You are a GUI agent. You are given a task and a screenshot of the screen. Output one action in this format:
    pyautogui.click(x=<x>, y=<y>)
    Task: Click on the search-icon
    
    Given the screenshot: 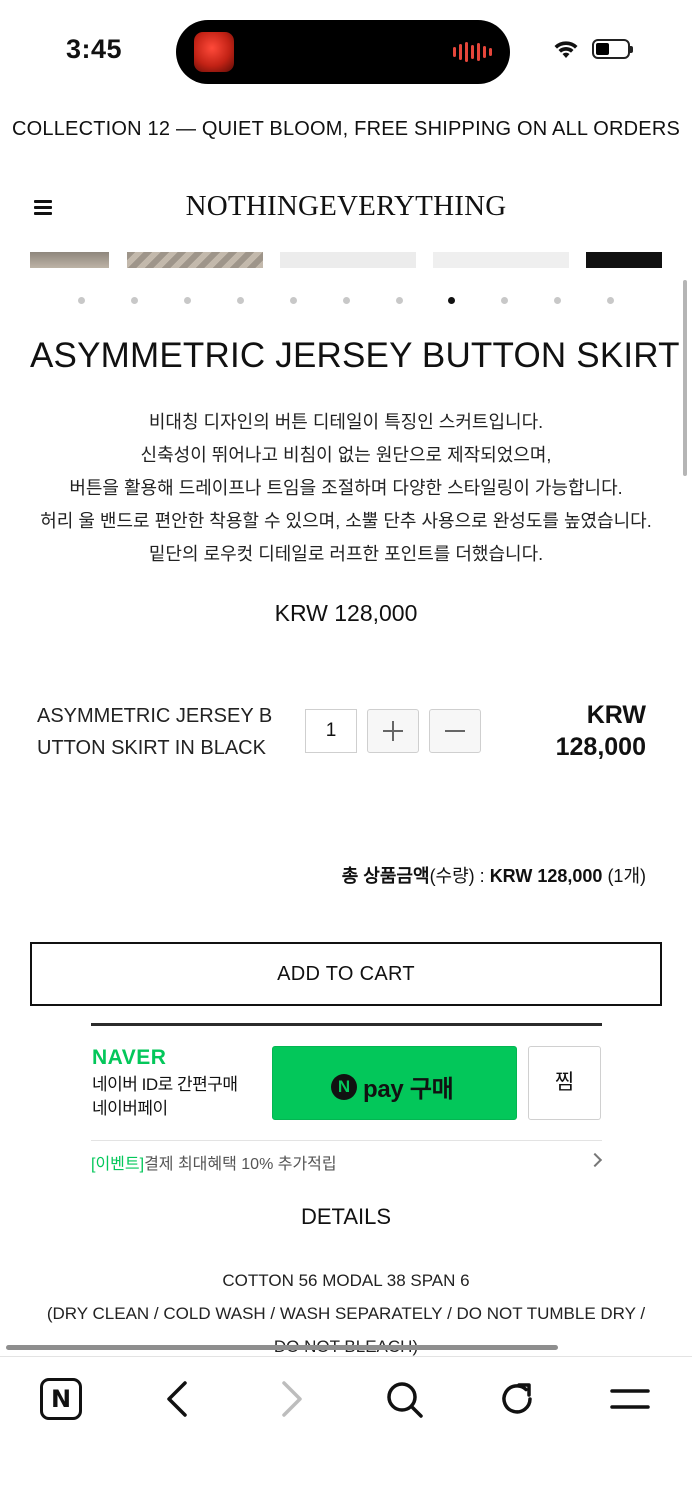 What is the action you would take?
    pyautogui.click(x=404, y=1399)
    